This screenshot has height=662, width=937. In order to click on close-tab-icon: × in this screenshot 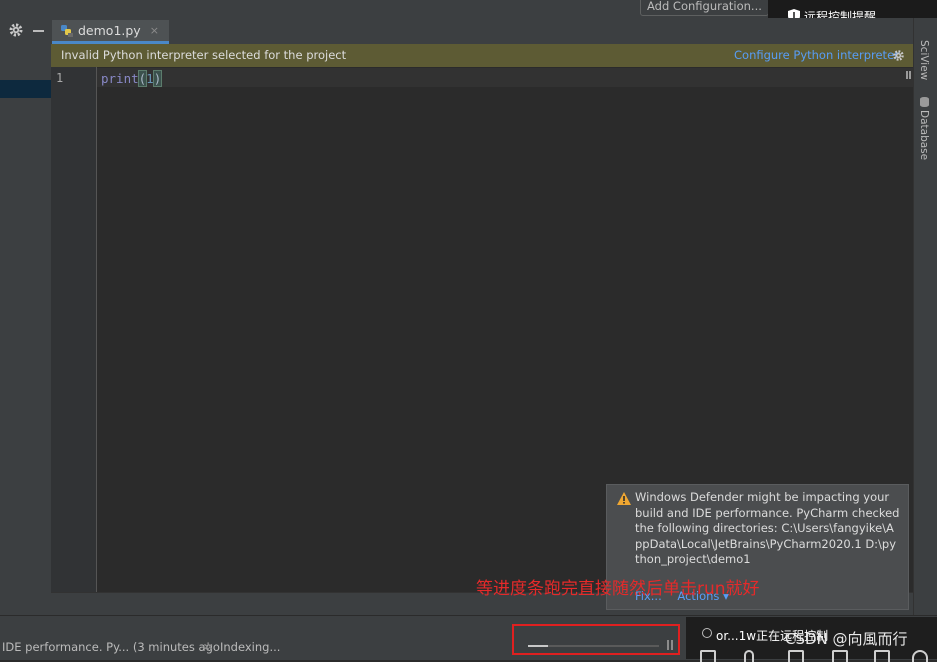, I will do `click(154, 30)`.